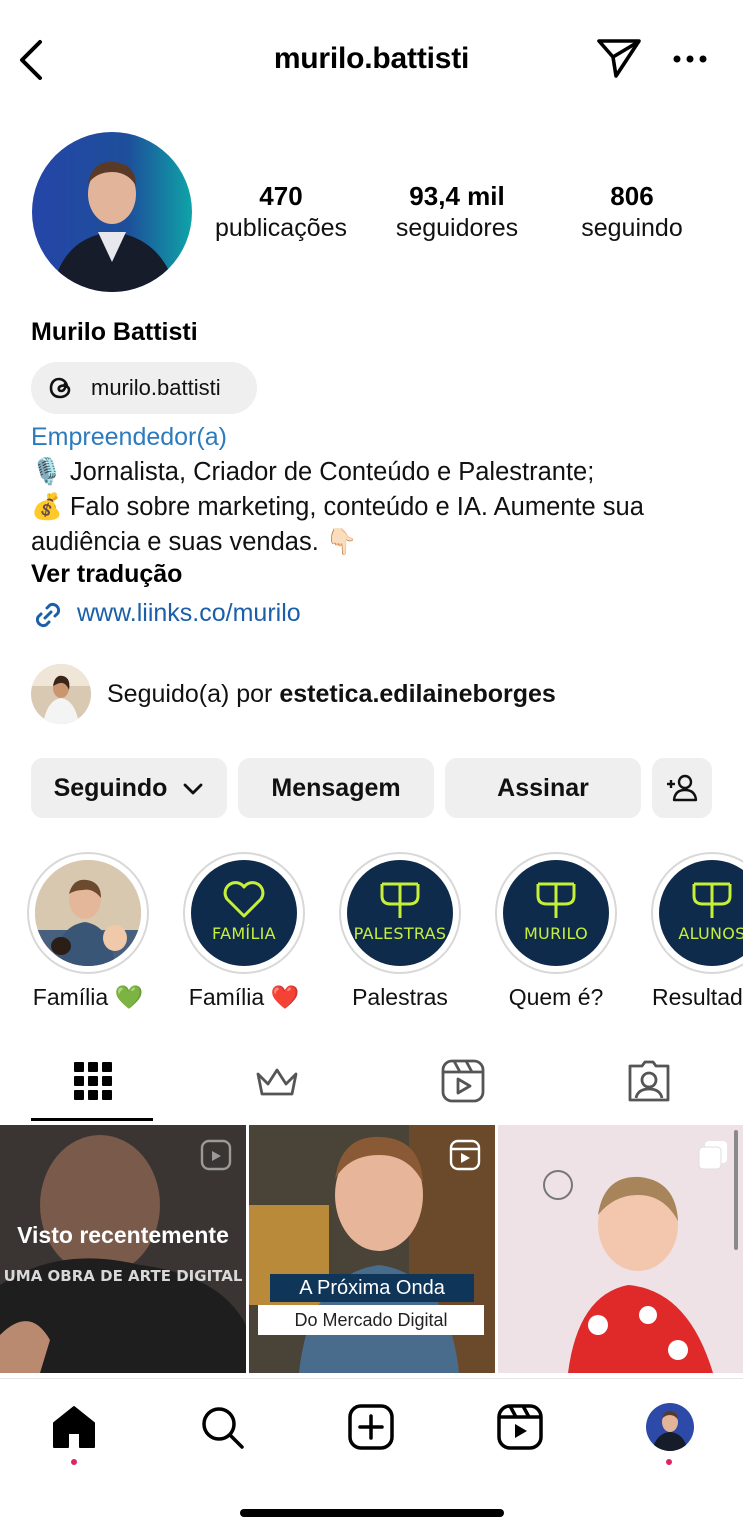 The width and height of the screenshot is (743, 1536). Describe the element at coordinates (632, 212) in the screenshot. I see `following-count: 806 seguindo` at that location.